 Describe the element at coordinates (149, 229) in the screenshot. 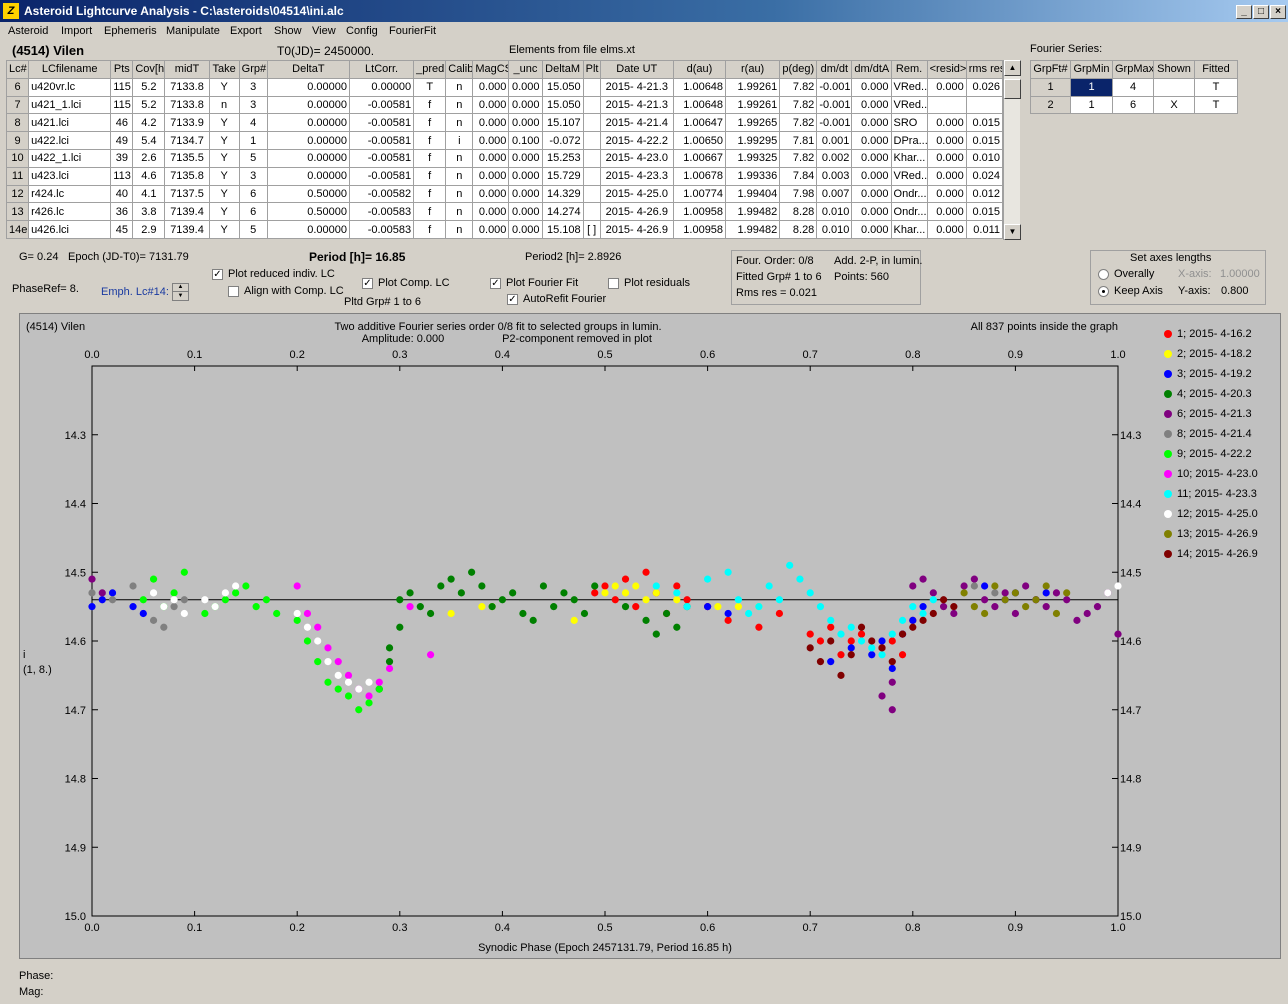

I see `table-cell: 2.9` at that location.